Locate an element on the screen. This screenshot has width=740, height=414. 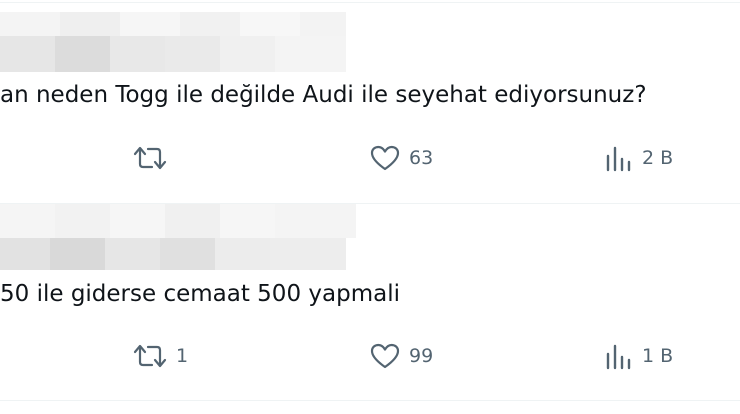
like-button: 63 is located at coordinates (401, 158).